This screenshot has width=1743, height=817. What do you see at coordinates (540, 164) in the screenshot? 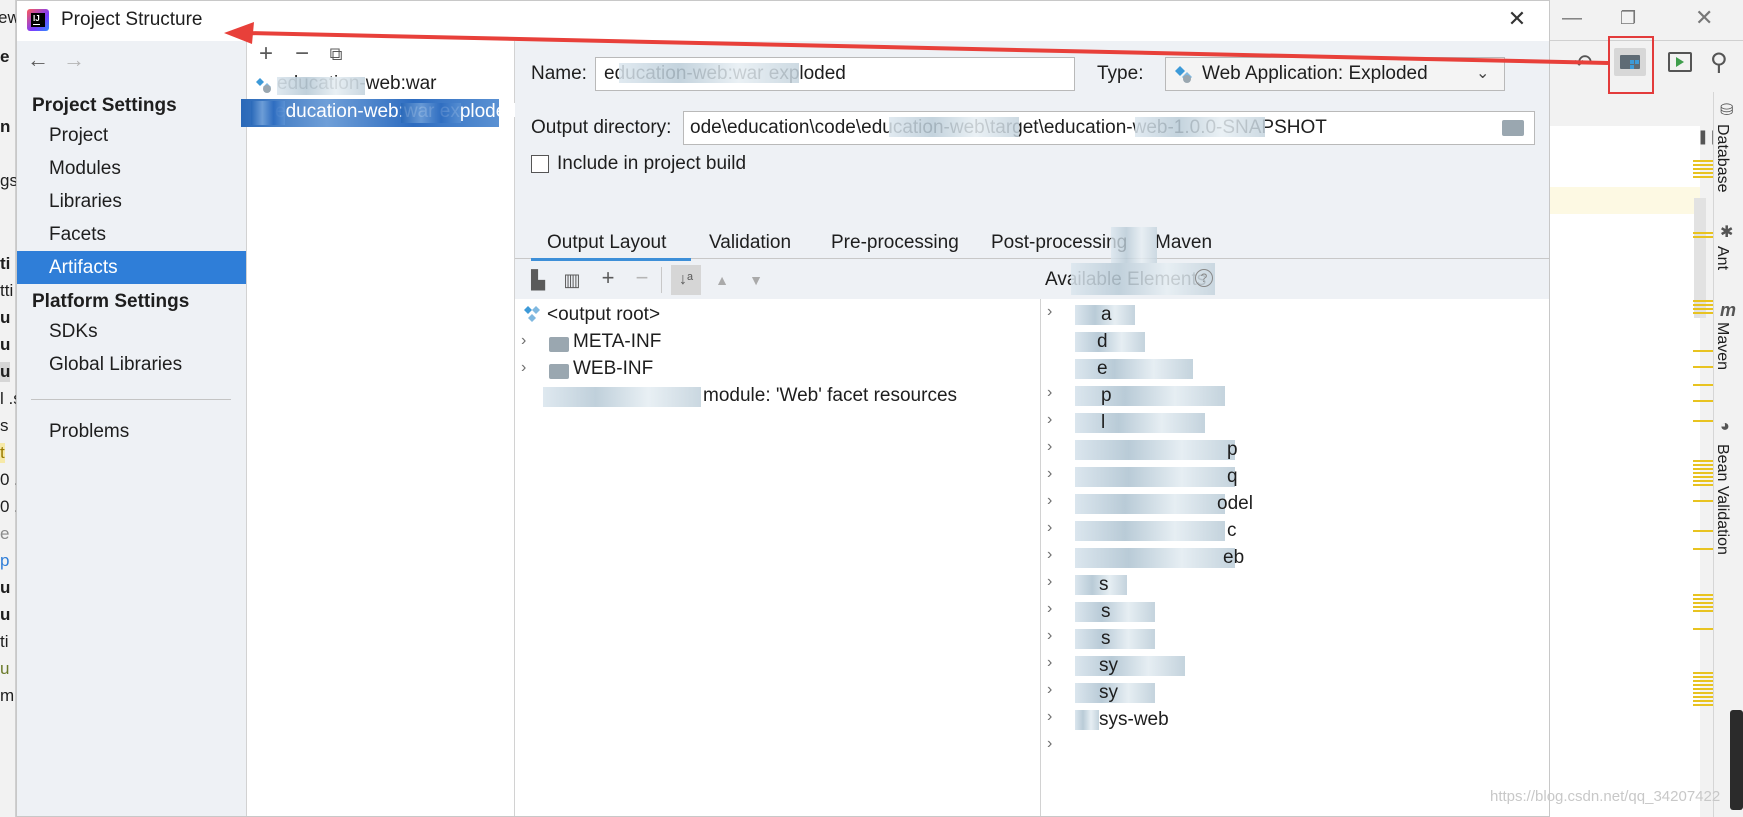
I see `include-in-build-checkbox` at bounding box center [540, 164].